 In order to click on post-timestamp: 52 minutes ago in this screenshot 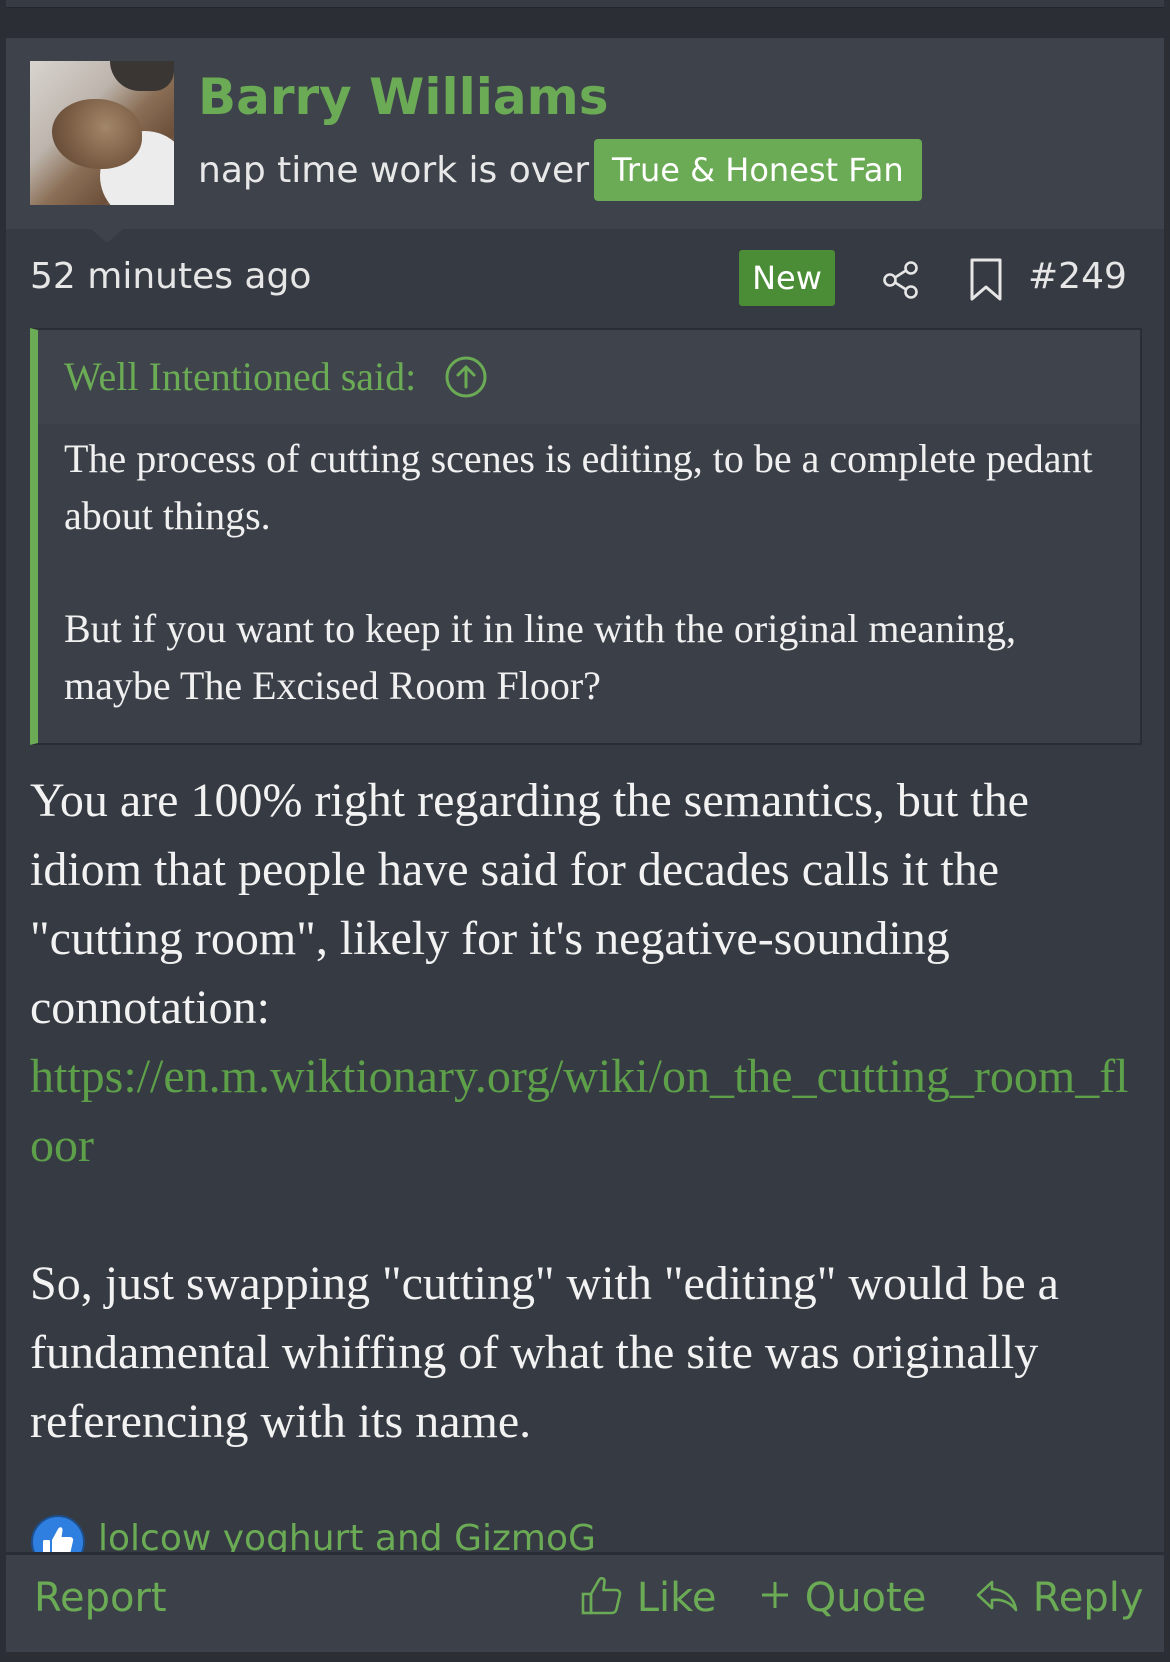, I will do `click(170, 276)`.